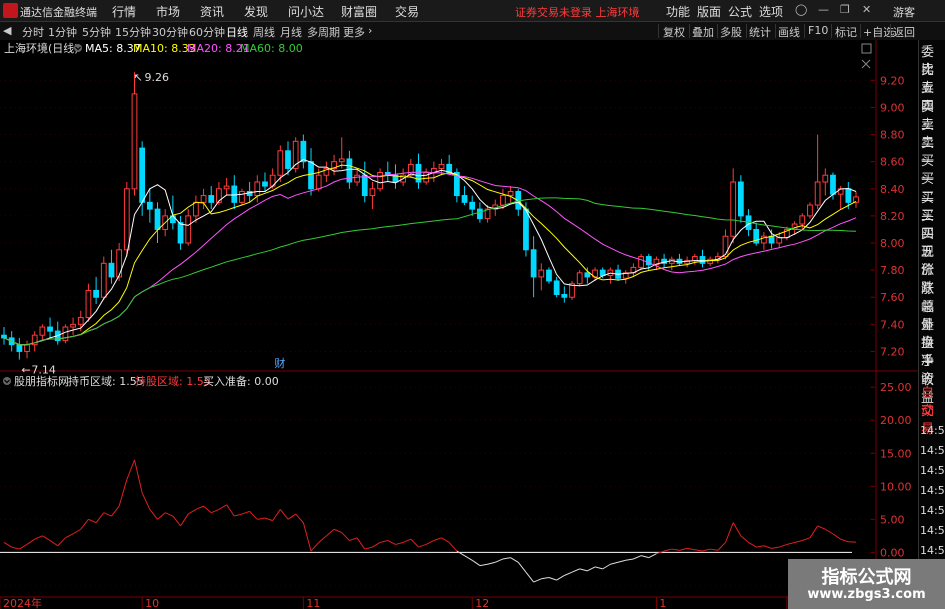  Describe the element at coordinates (96, 32) in the screenshot. I see `period-5min: 5分钟` at that location.